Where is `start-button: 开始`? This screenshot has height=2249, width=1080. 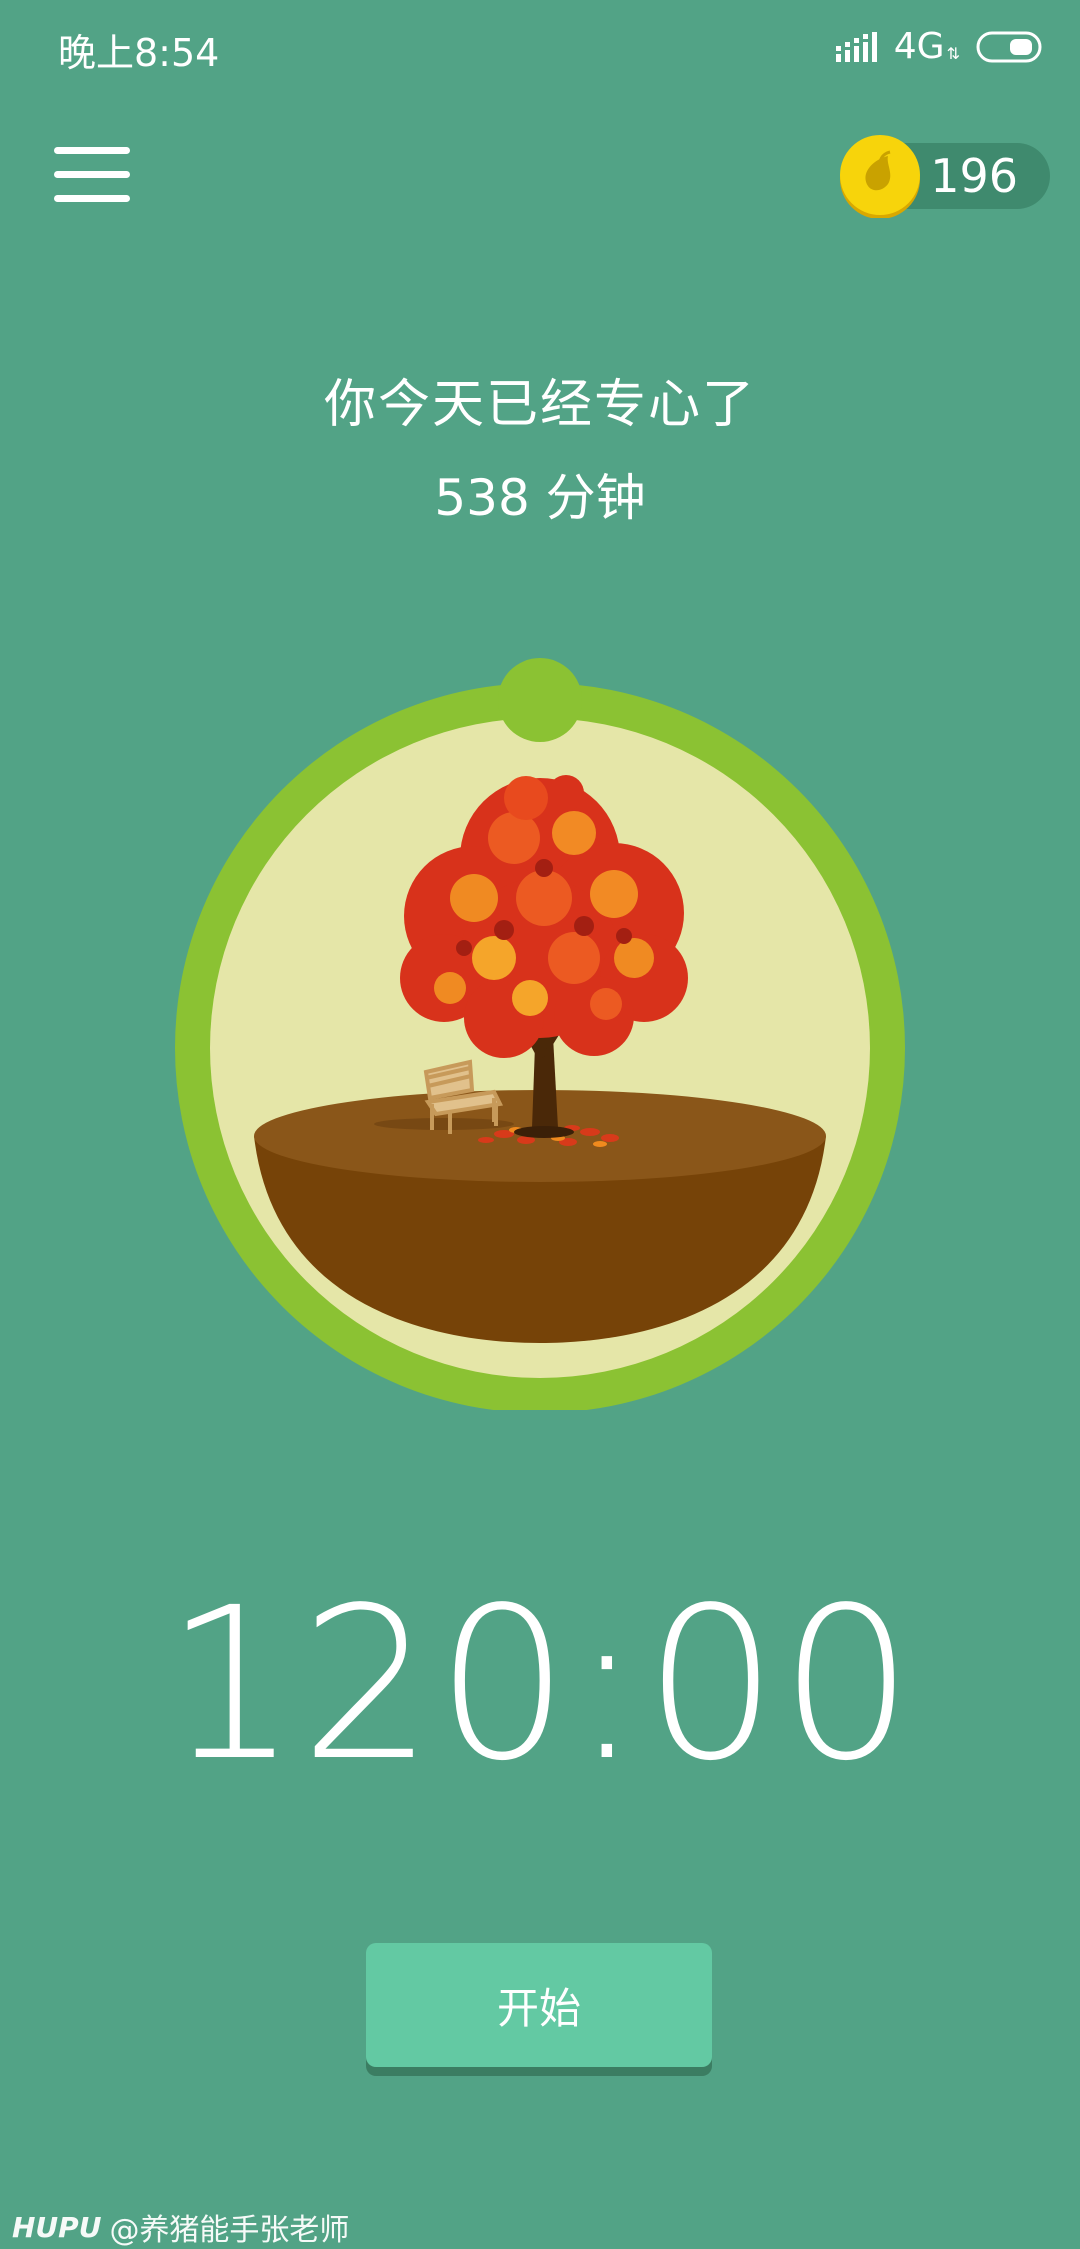 start-button: 开始 is located at coordinates (539, 2005).